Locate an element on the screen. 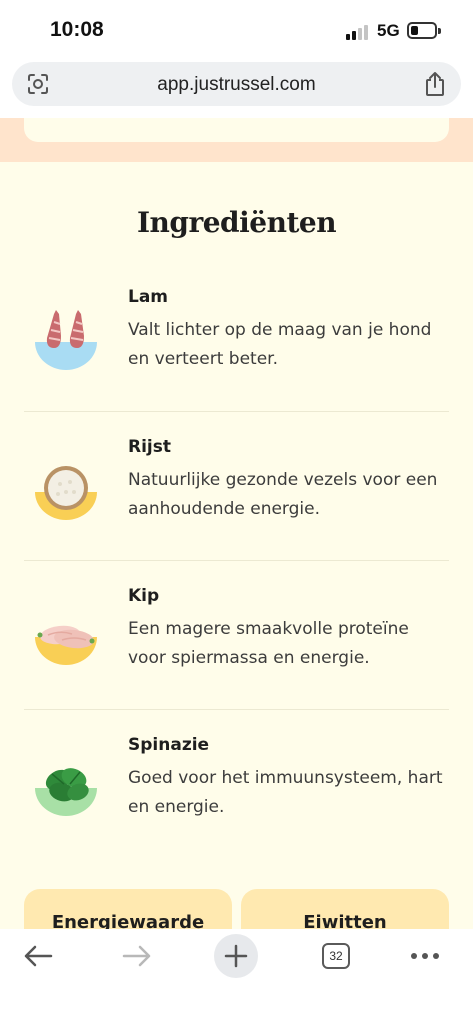 Image resolution: width=473 pixels, height=1024 pixels. ingredients-title: Ingrediënten is located at coordinates (236, 222).